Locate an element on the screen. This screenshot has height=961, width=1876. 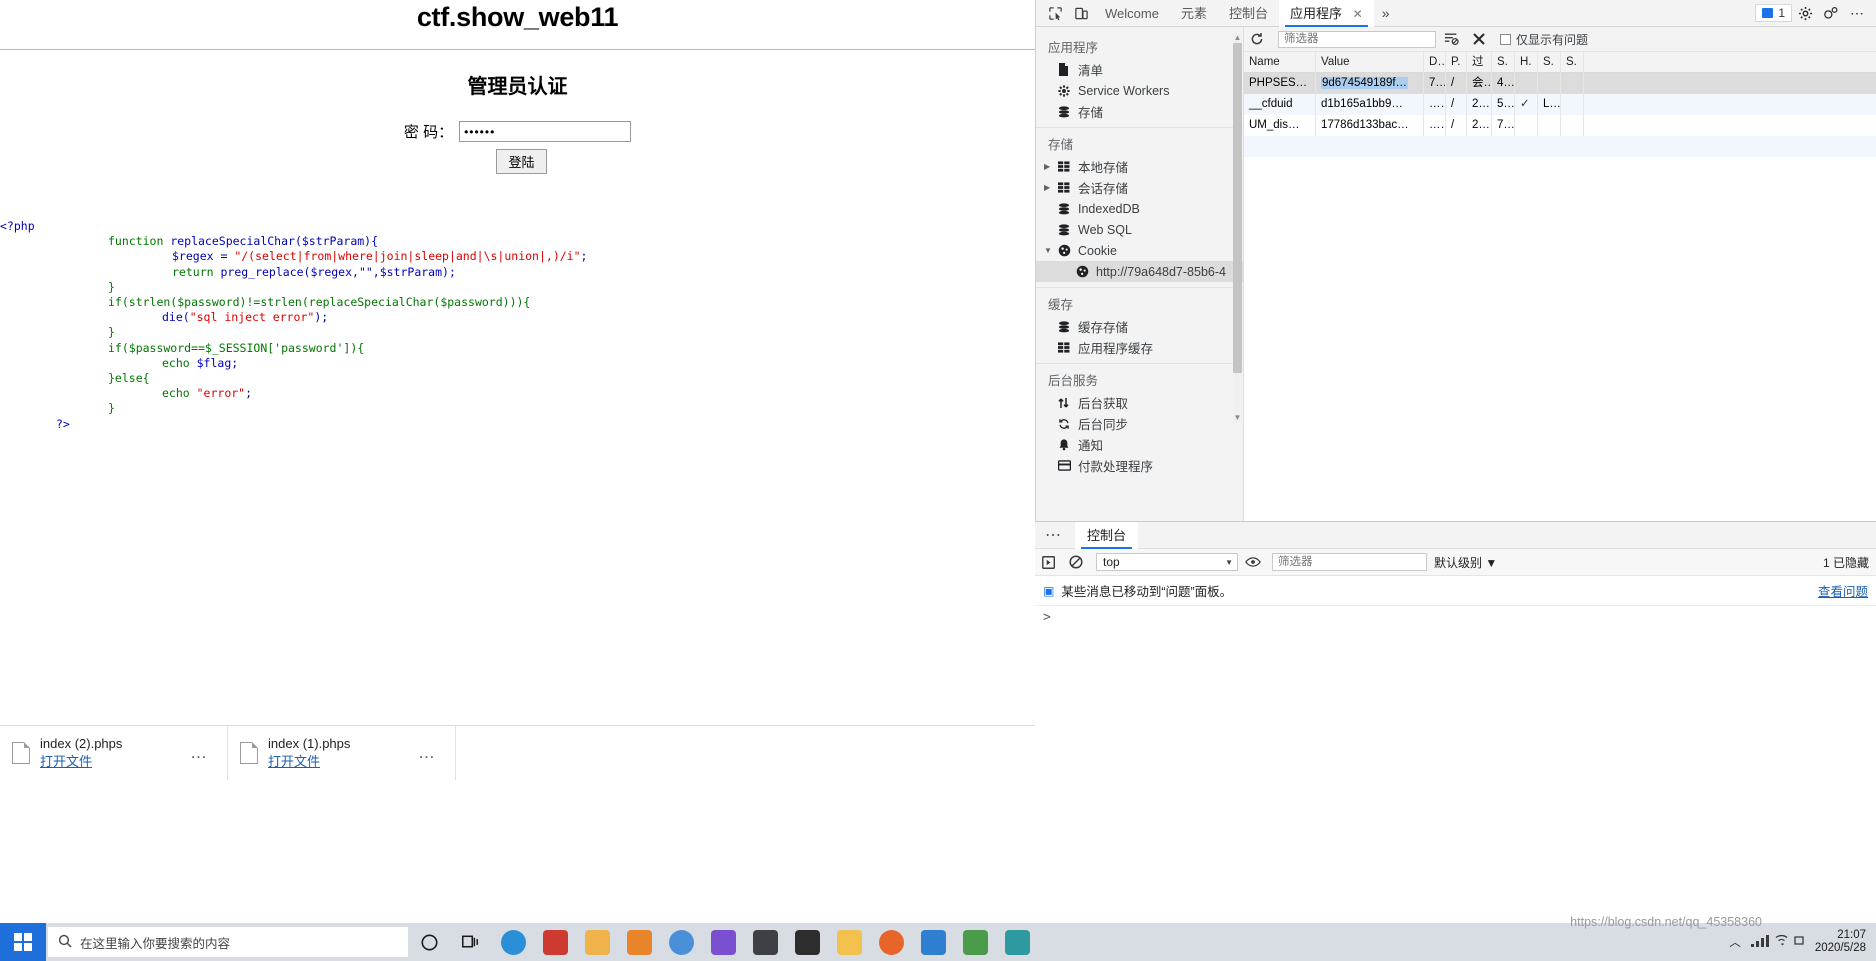
password-input is located at coordinates (545, 131).